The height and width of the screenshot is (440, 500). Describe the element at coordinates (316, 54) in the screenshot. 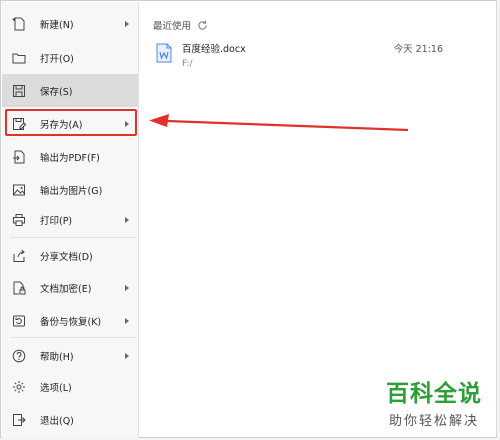

I see `recent-file-item: 百度经验.docx F:/ 今天 21:16` at that location.